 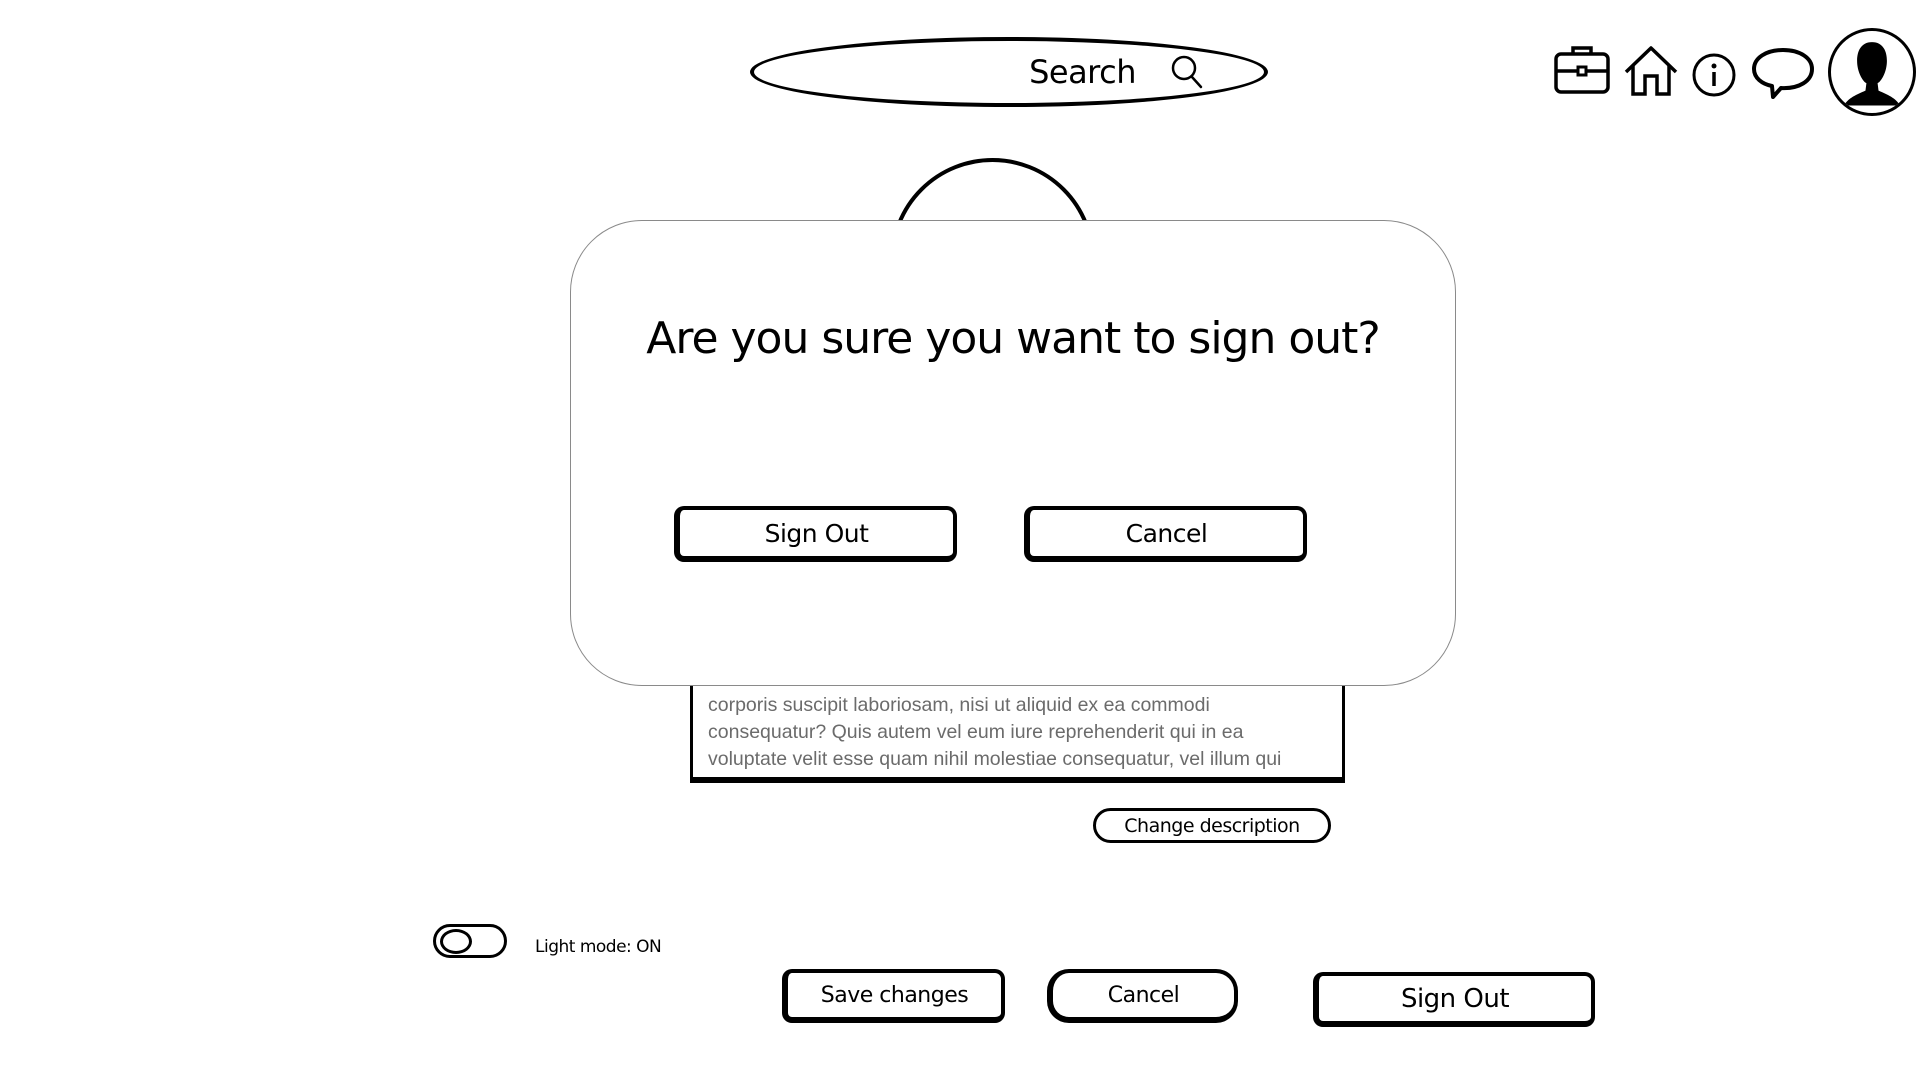 What do you see at coordinates (1783, 71) in the screenshot?
I see `chat-icon` at bounding box center [1783, 71].